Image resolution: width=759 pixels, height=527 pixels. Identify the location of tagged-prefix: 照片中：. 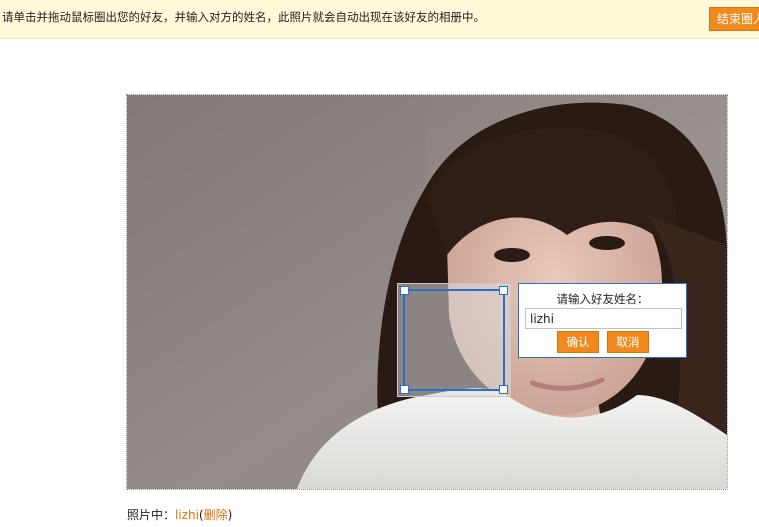
(151, 515).